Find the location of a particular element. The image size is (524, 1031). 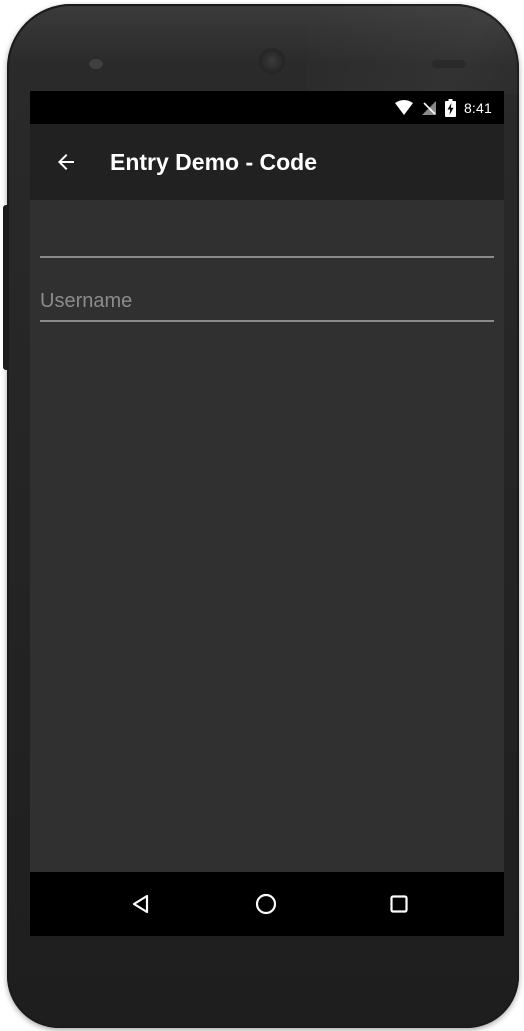

nav-back-icon is located at coordinates (140, 904).